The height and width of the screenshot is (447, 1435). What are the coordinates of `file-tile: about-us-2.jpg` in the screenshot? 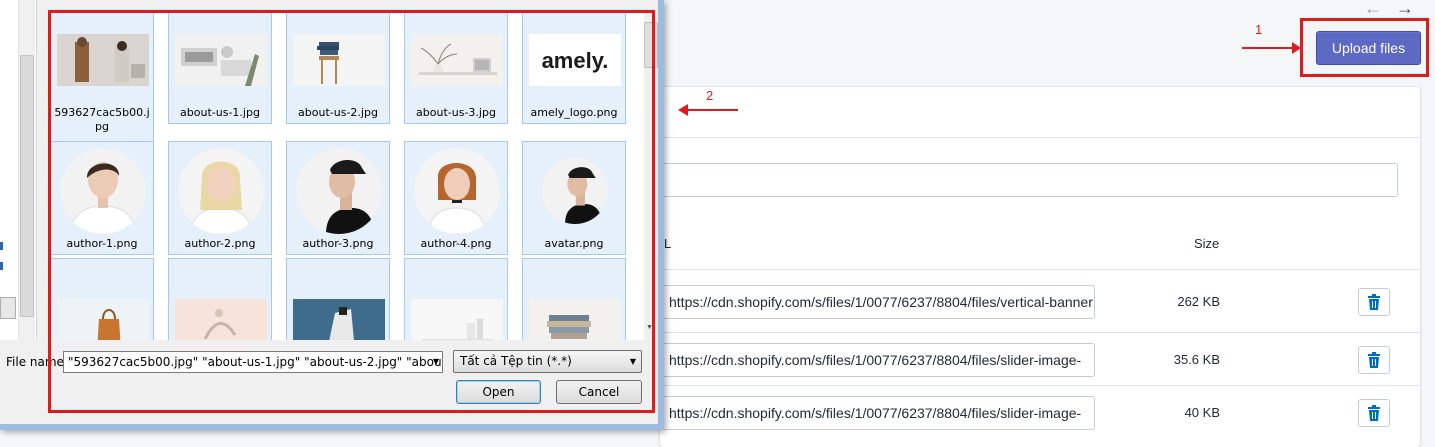 It's located at (338, 67).